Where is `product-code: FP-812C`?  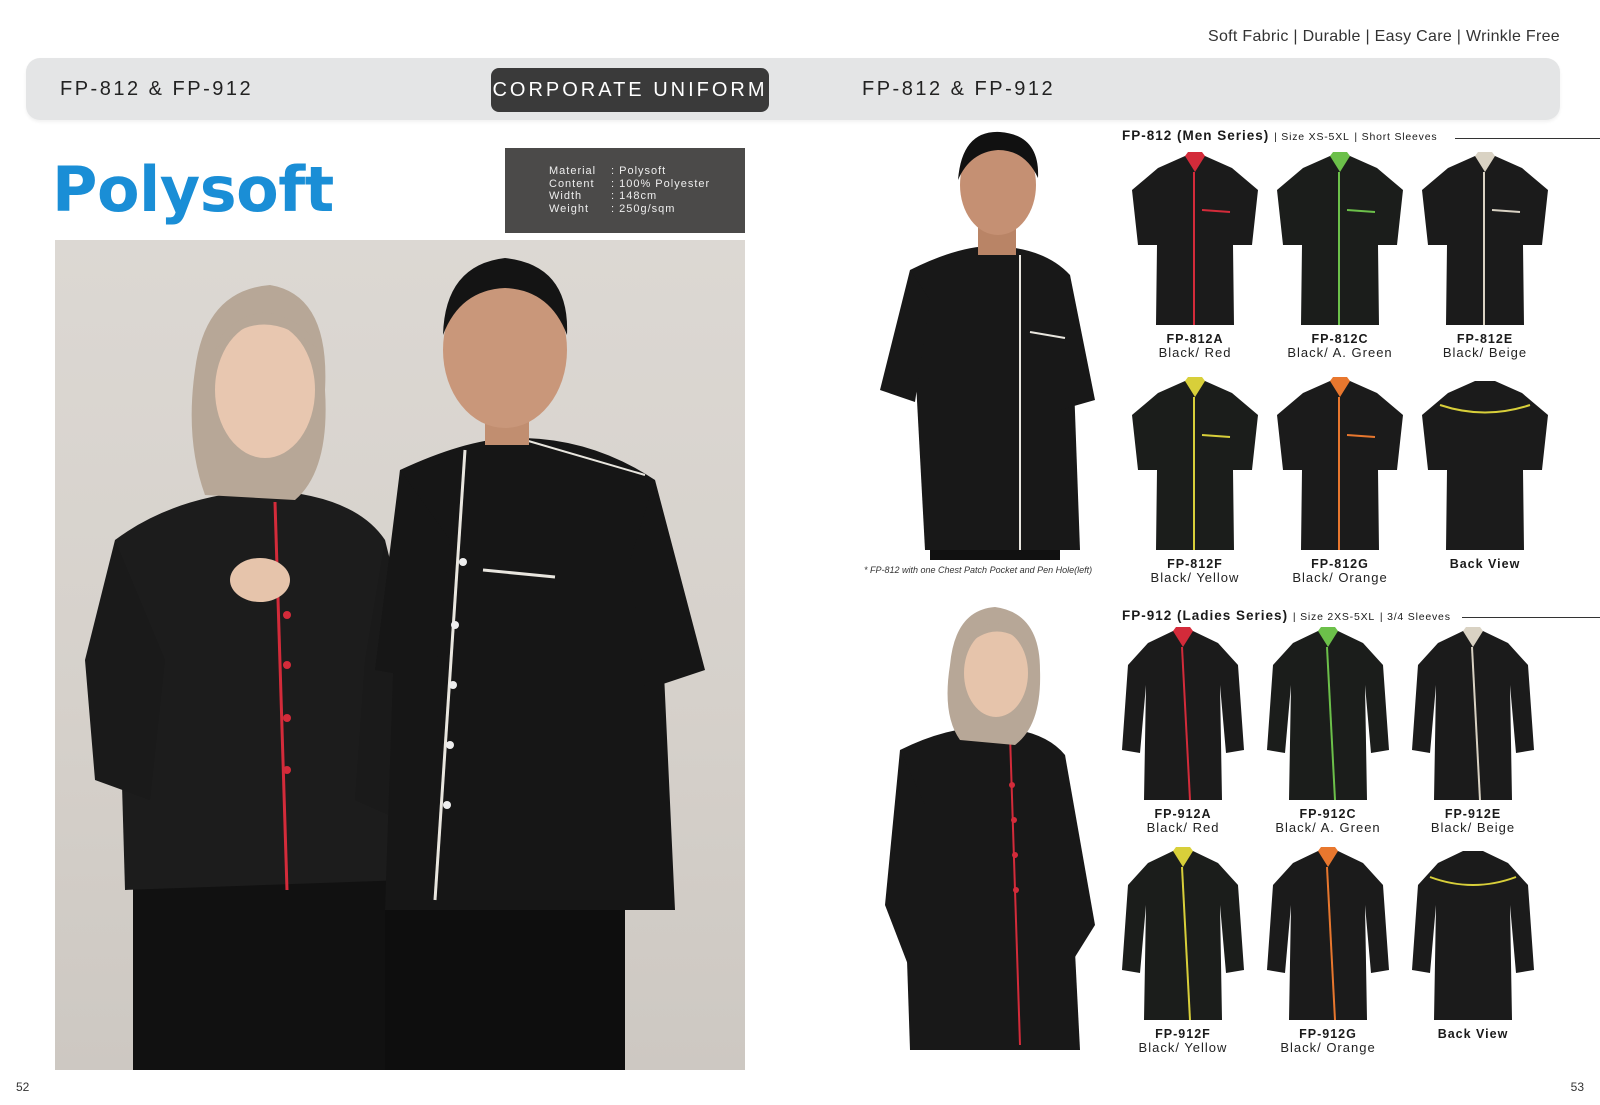 product-code: FP-812C is located at coordinates (1340, 339).